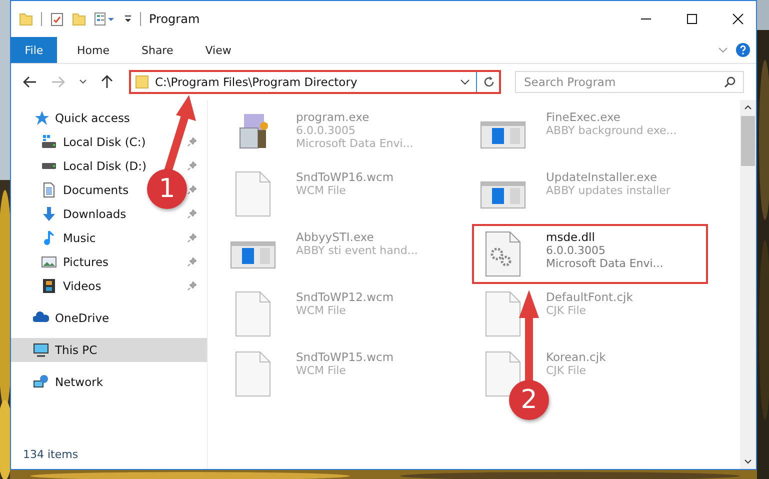 The height and width of the screenshot is (479, 769). What do you see at coordinates (79, 238) in the screenshot?
I see `nav-item: Music` at bounding box center [79, 238].